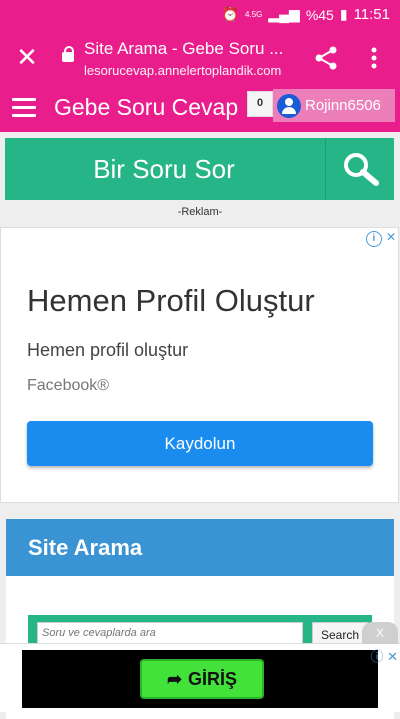  What do you see at coordinates (343, 14) in the screenshot?
I see `battery-icon: ▮` at bounding box center [343, 14].